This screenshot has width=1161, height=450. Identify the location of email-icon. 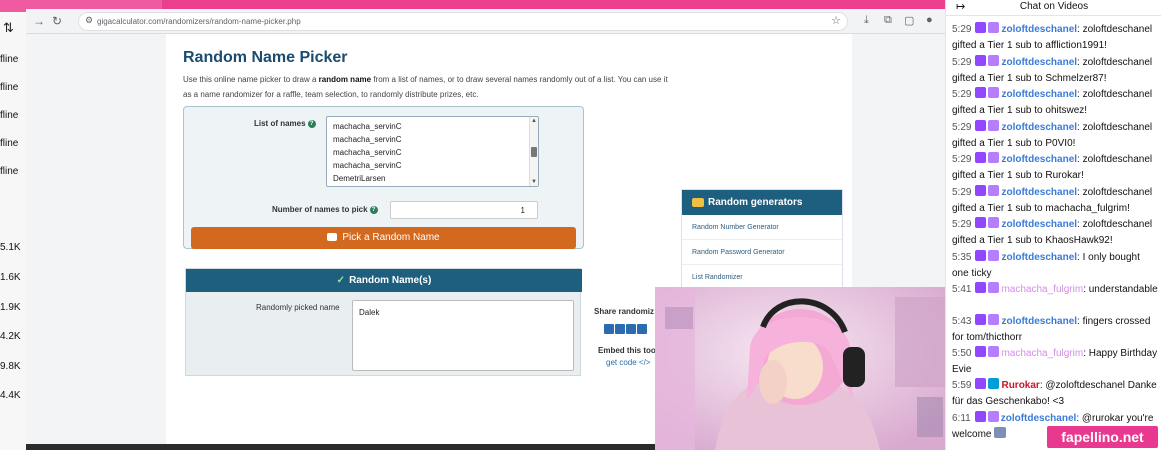
(642, 329).